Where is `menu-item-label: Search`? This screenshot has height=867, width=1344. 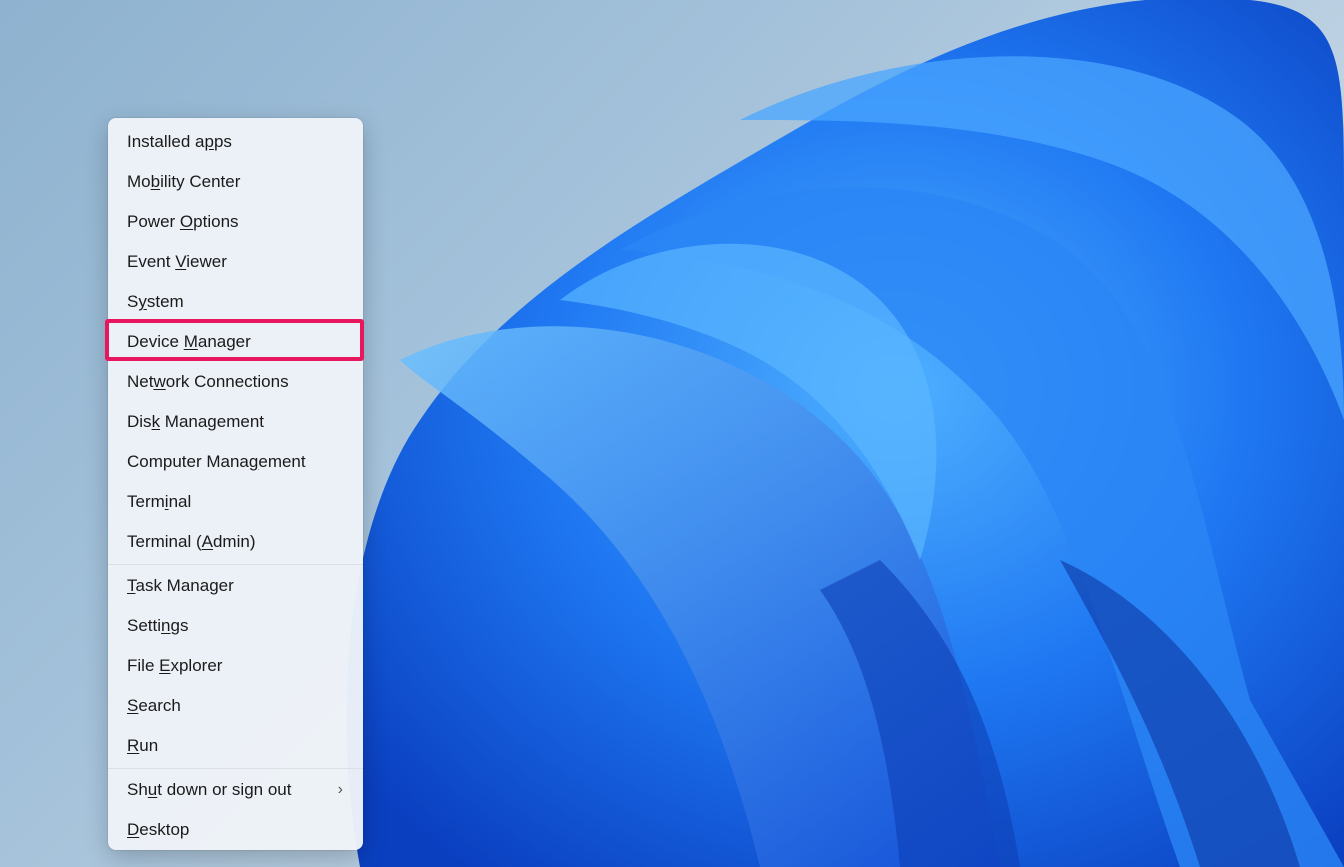 menu-item-label: Search is located at coordinates (154, 705).